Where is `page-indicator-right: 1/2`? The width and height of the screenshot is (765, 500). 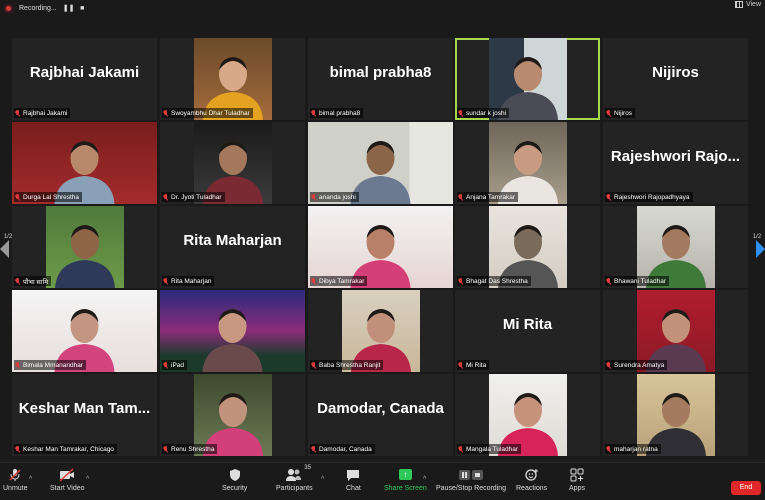
page-indicator-right: 1/2 is located at coordinates (757, 237).